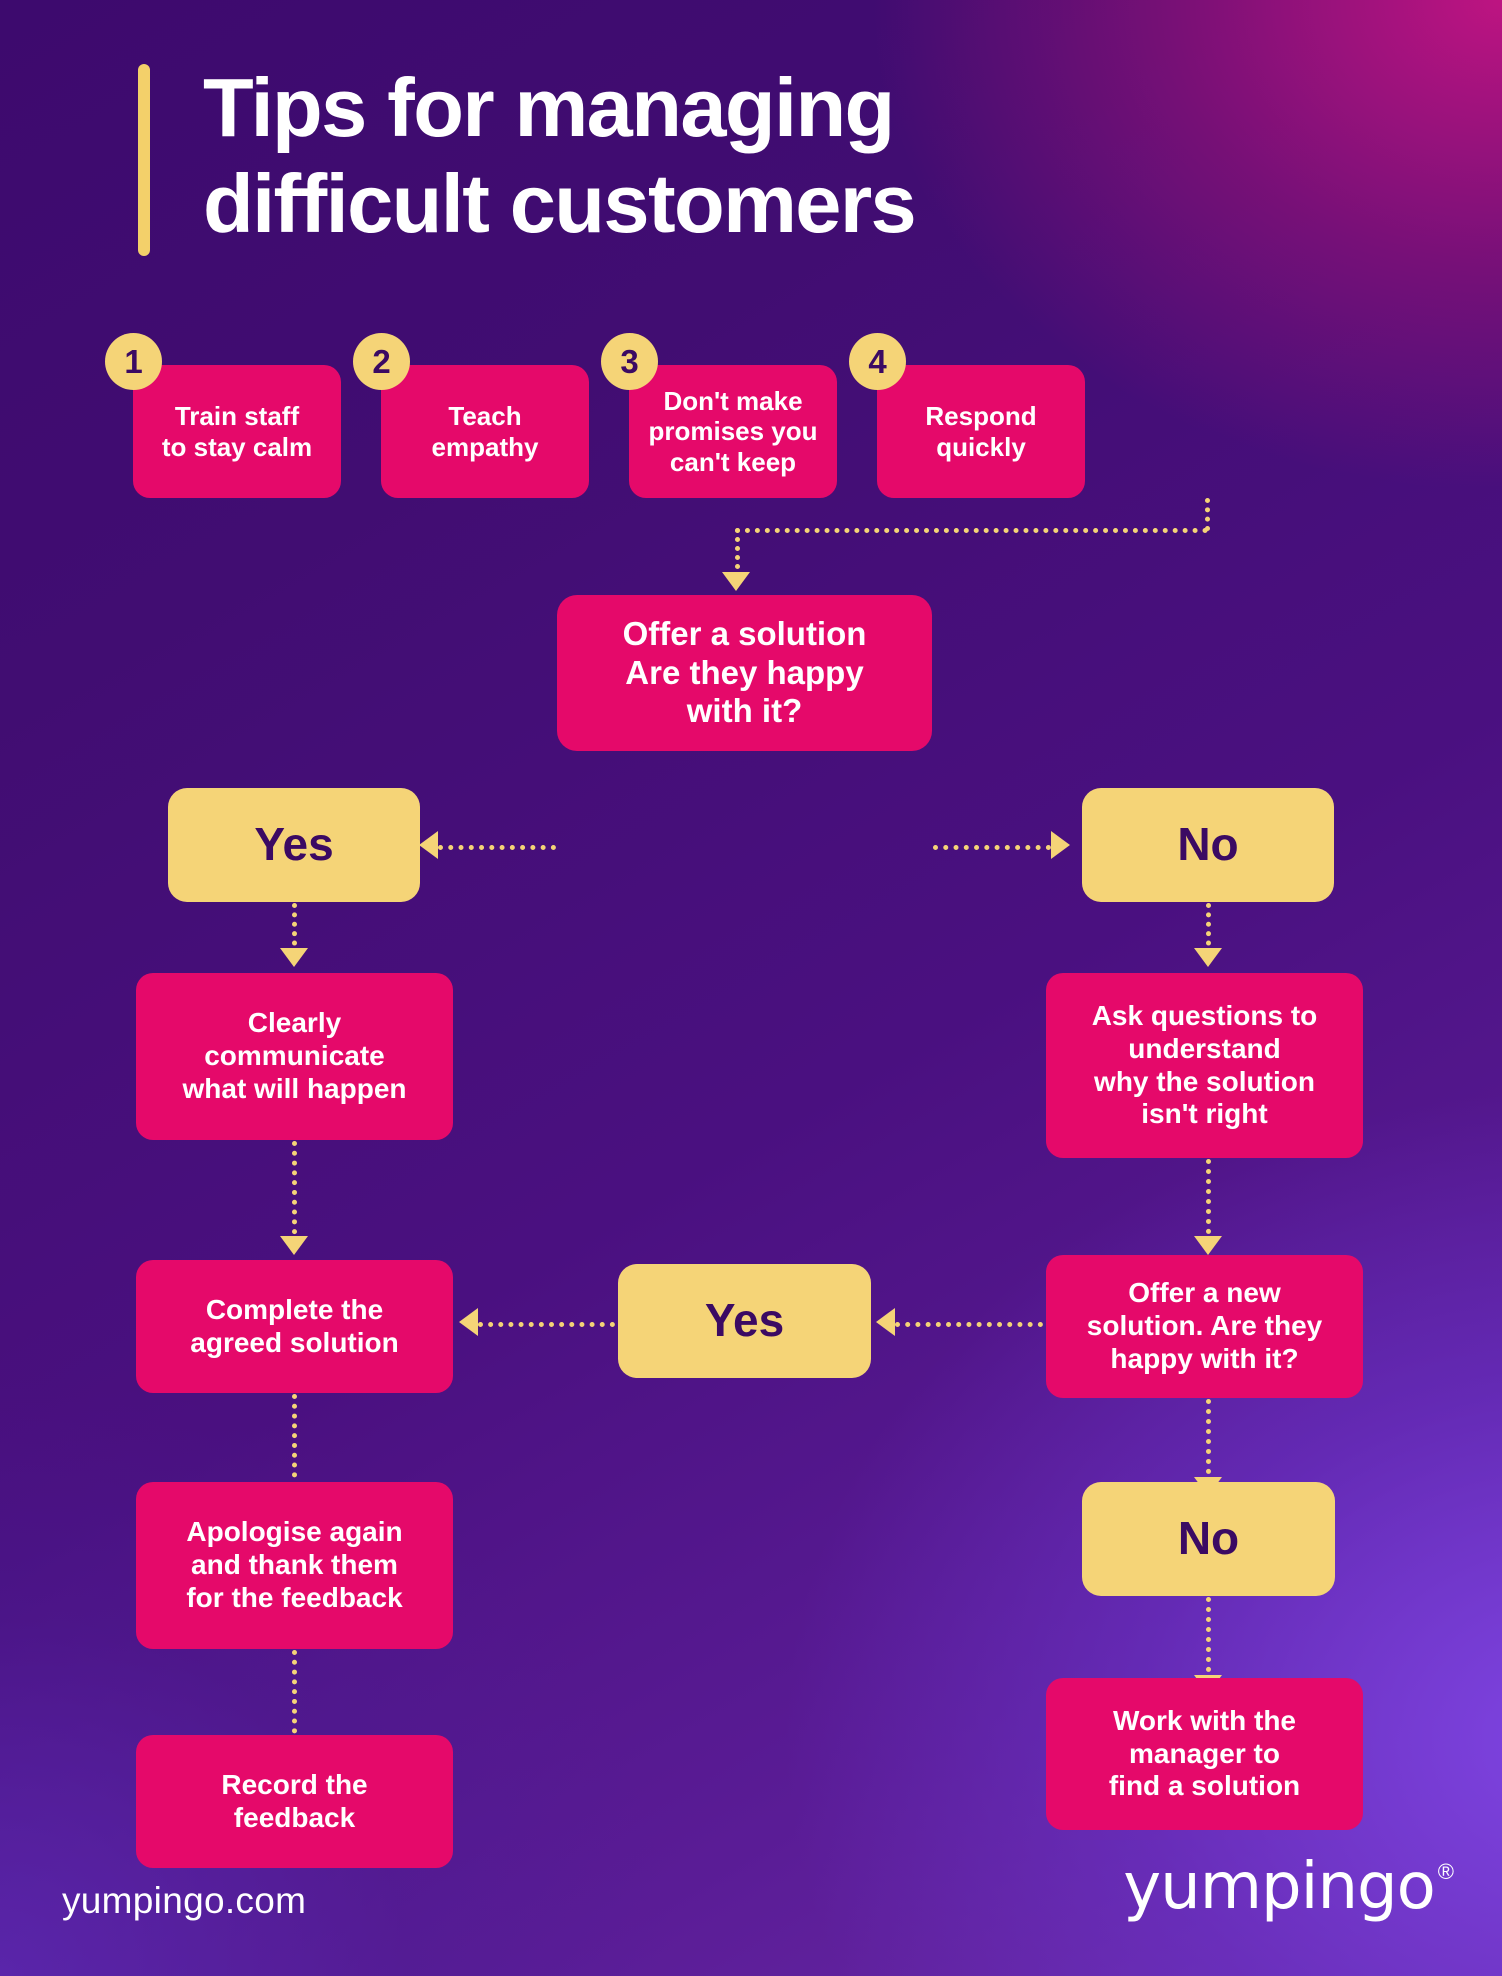 Image resolution: width=1502 pixels, height=1976 pixels. I want to click on step-box-clearly-communicate-label: Clearly communicate what will happen, so click(294, 1055).